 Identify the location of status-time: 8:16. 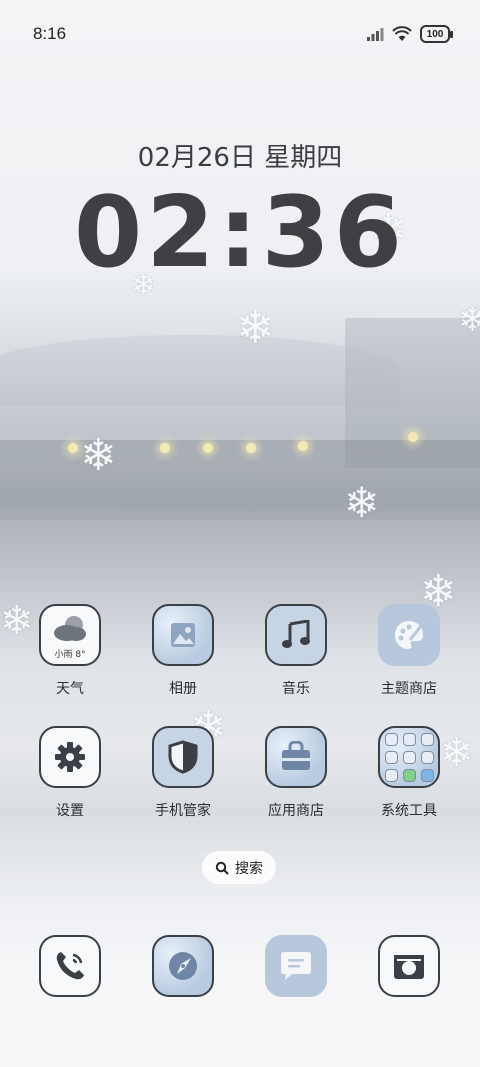
(50, 33).